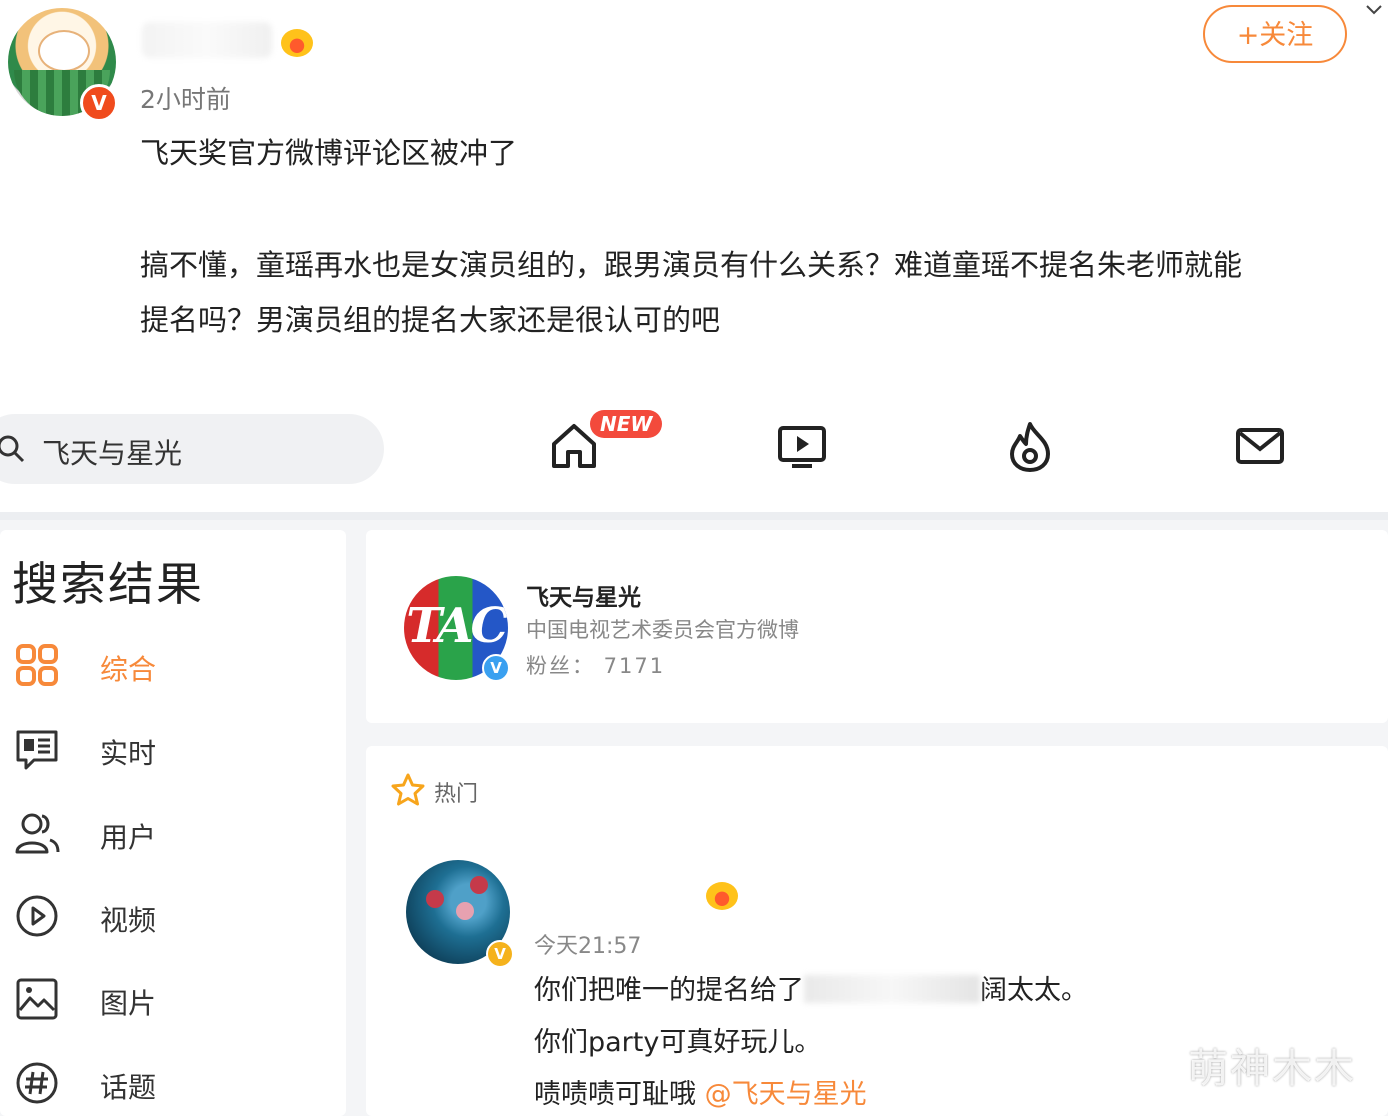 Image resolution: width=1388 pixels, height=1116 pixels. I want to click on sidebar-title: 搜索结果, so click(108, 584).